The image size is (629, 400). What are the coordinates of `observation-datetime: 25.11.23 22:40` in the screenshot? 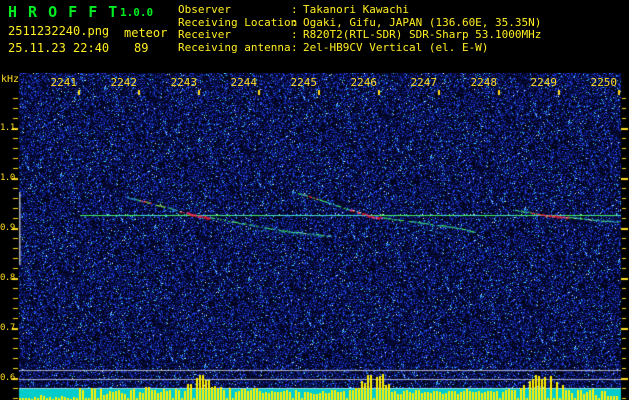 It's located at (59, 48).